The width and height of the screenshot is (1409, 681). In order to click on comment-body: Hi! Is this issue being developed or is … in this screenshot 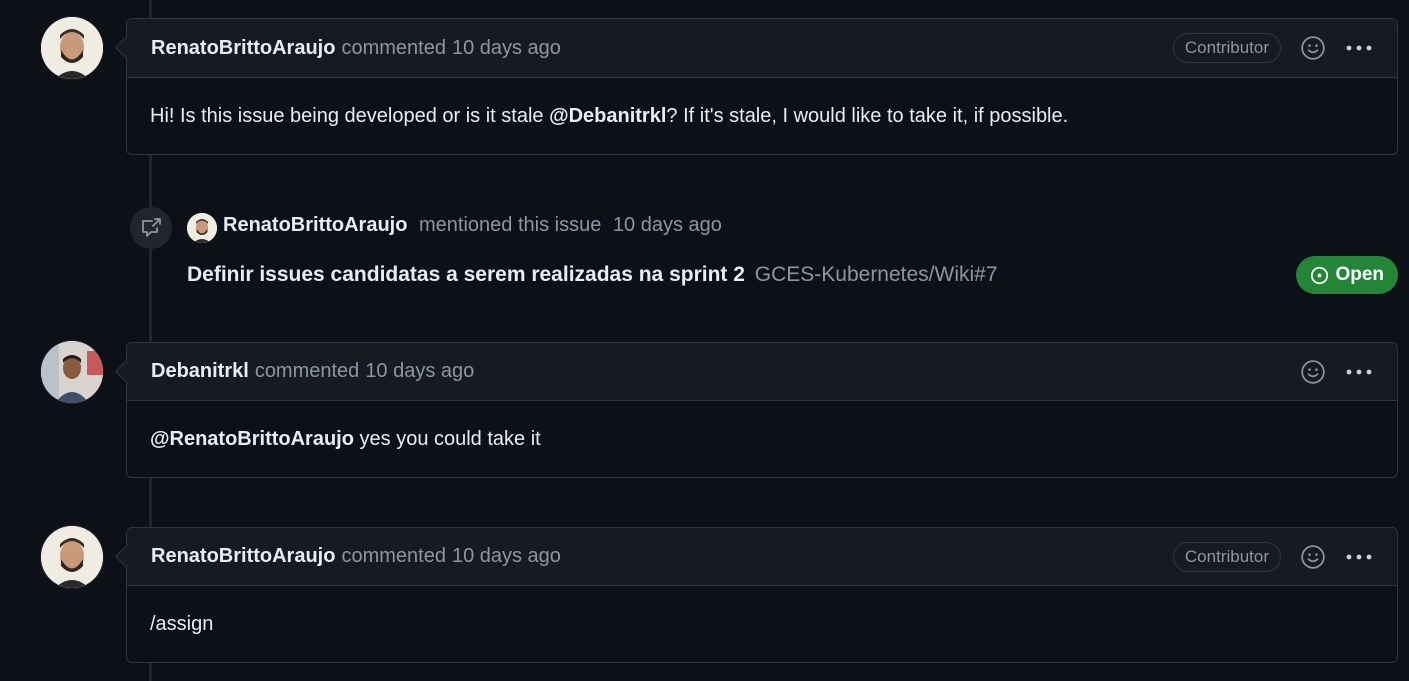, I will do `click(762, 116)`.